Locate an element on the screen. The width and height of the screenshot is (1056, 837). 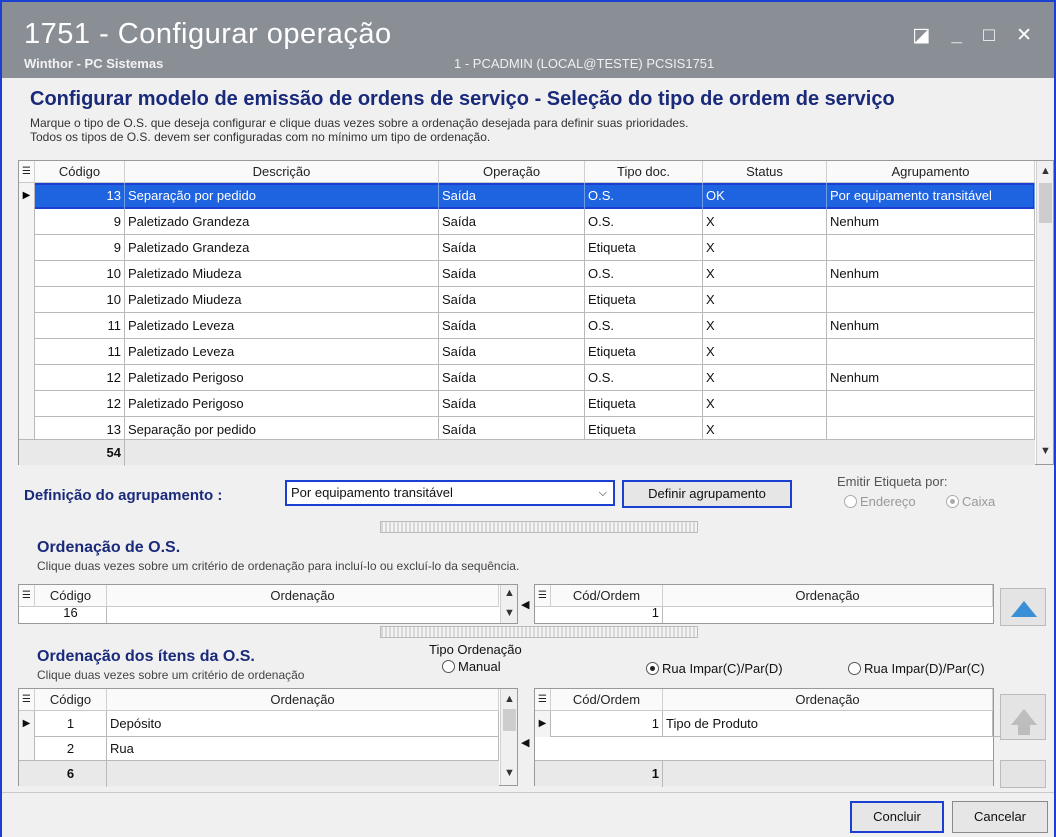
ordenacao-os-selected-grid: ☰ Cód/Ordem Ordenação 1 is located at coordinates (764, 604).